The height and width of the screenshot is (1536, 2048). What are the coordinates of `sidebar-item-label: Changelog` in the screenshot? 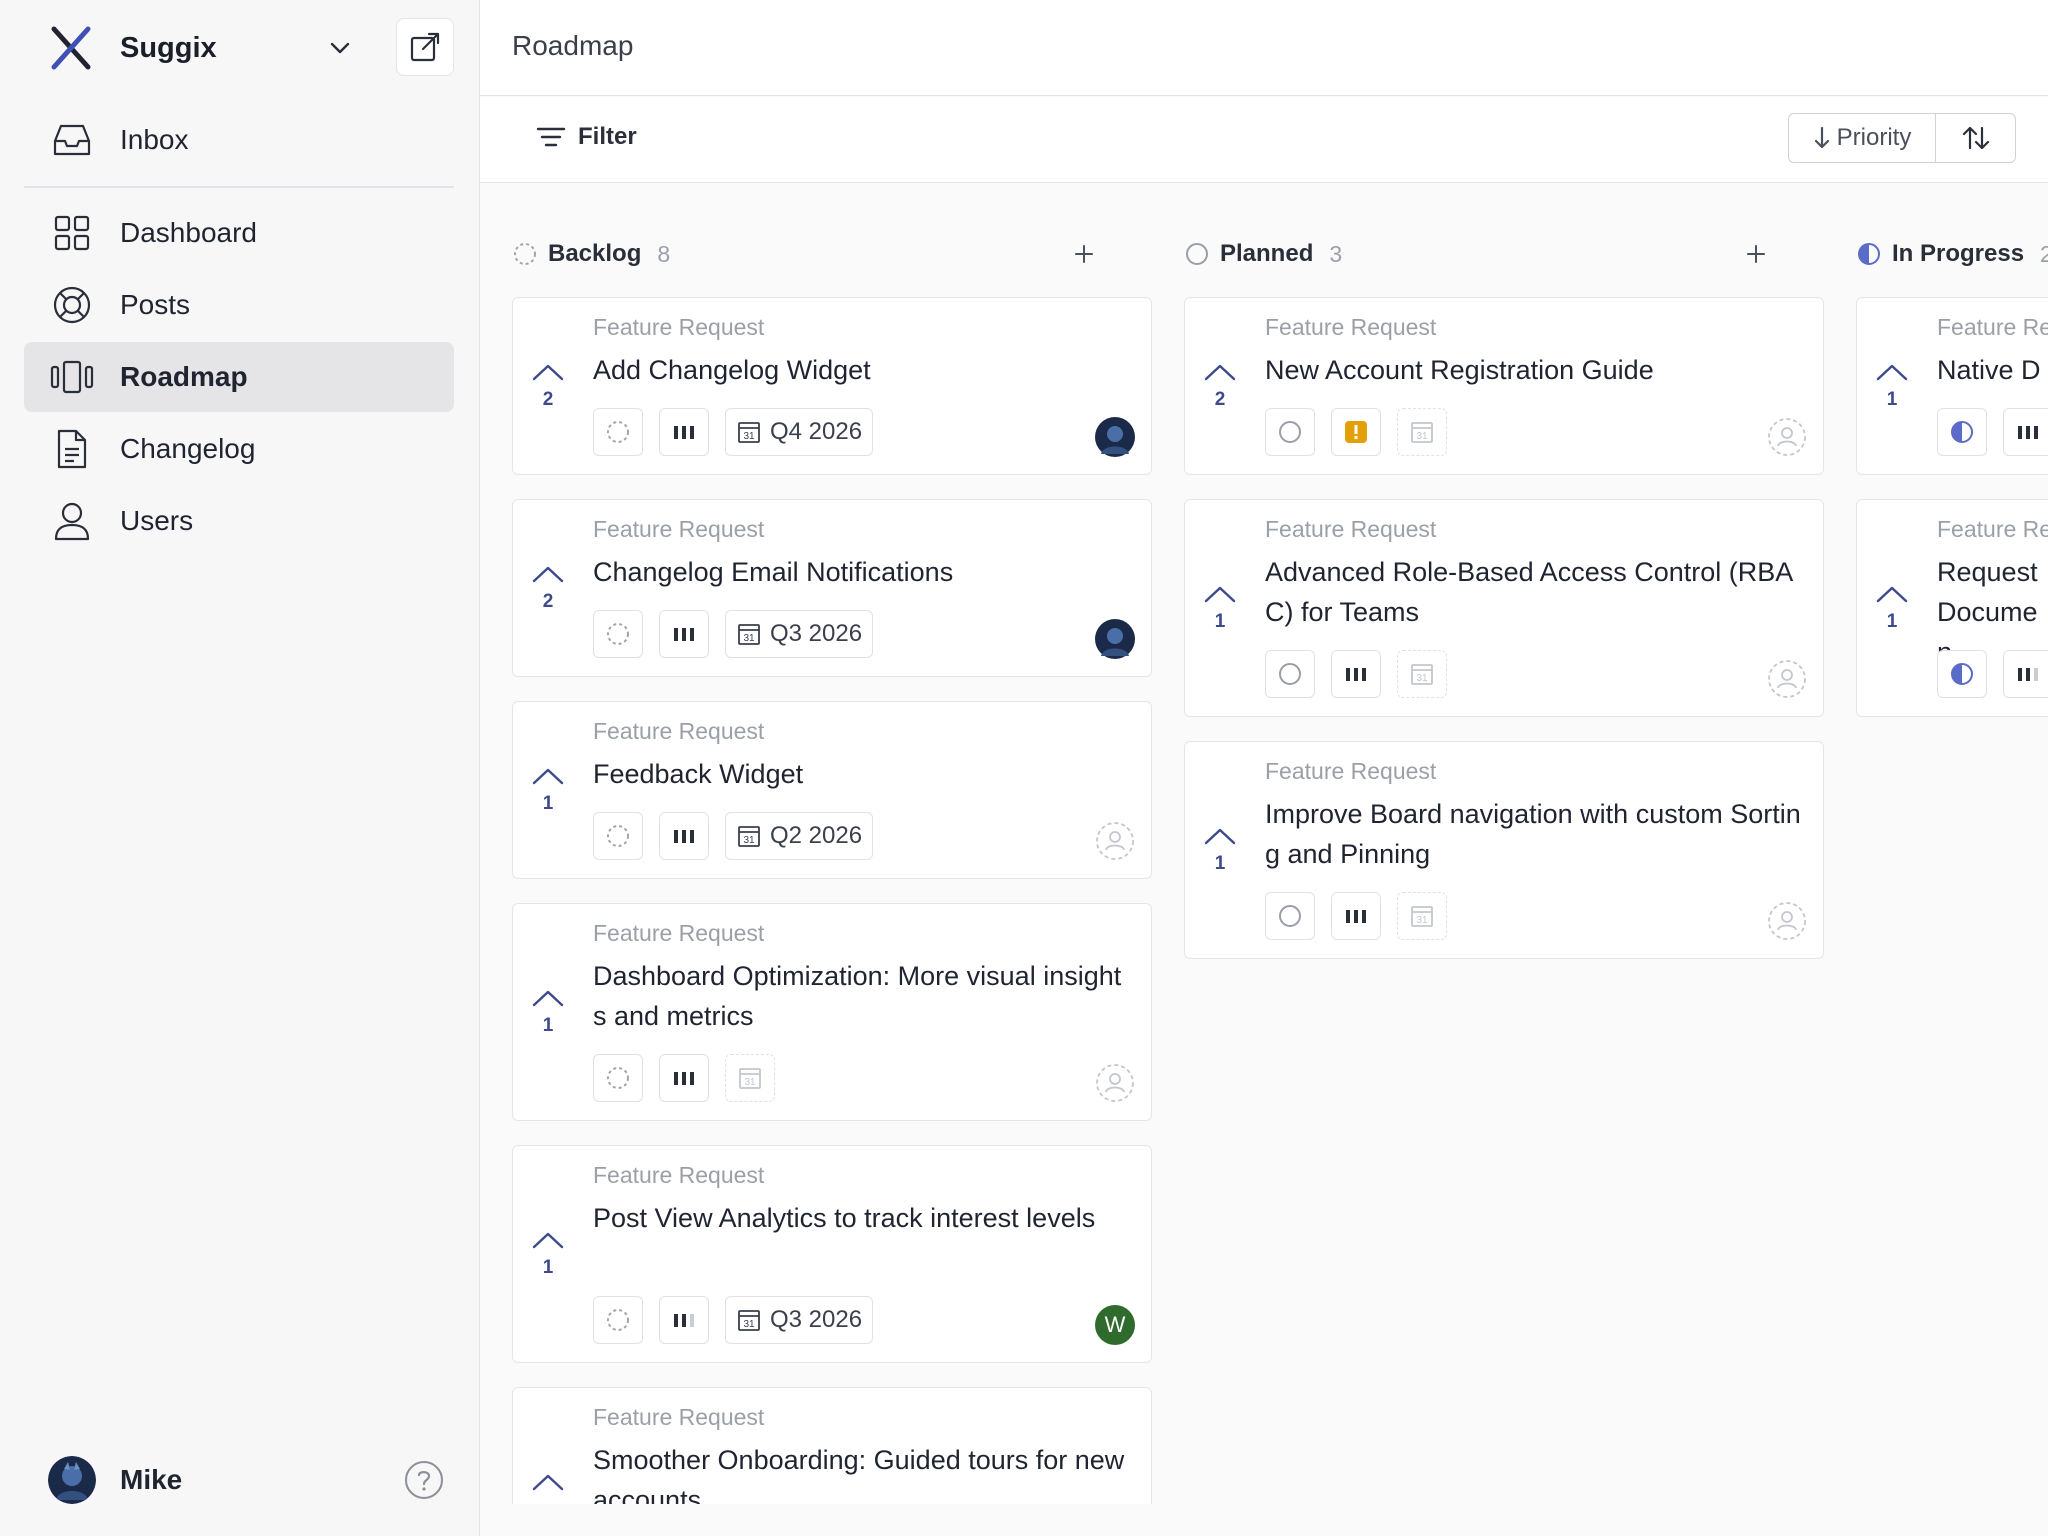 It's located at (188, 448).